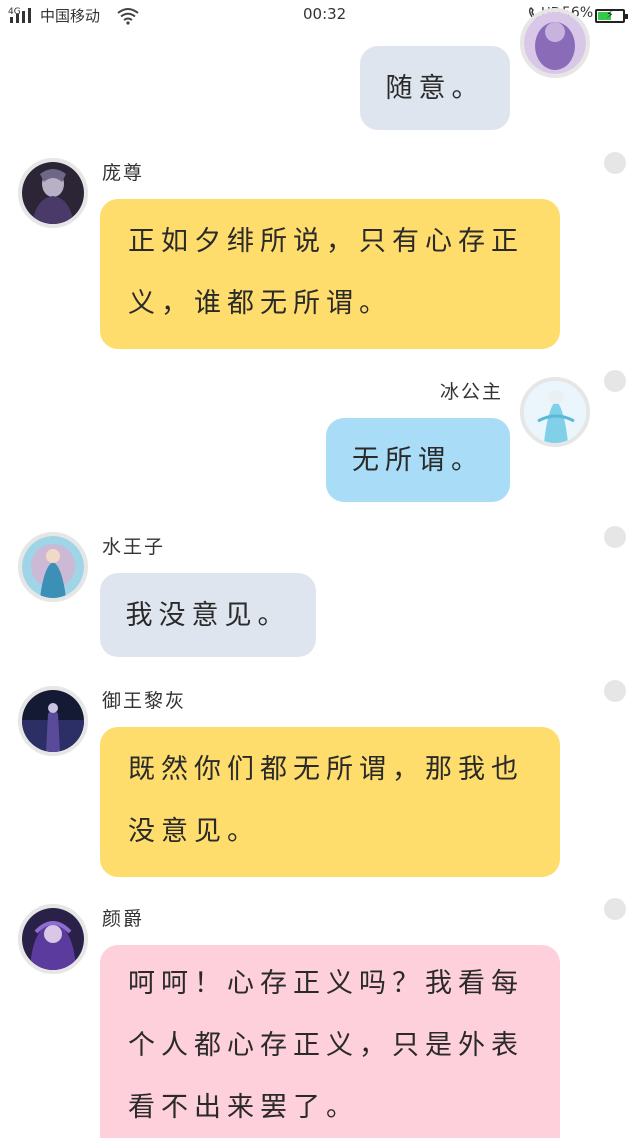  I want to click on message-bubble: 无所谓。, so click(418, 460).